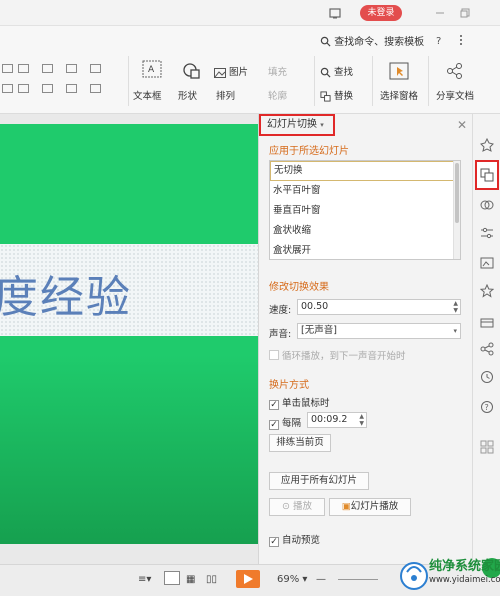  Describe the element at coordinates (487, 145) in the screenshot. I see `pin-icon` at that location.